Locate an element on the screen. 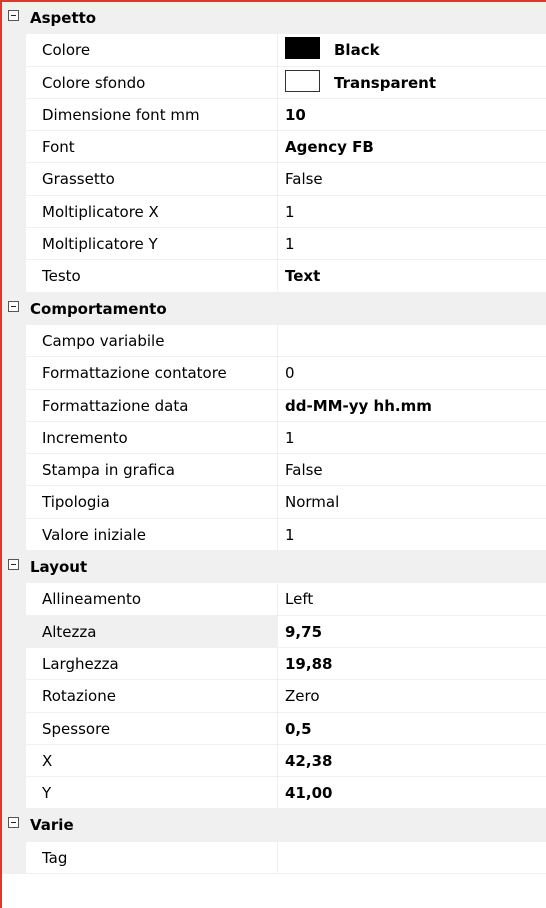 The image size is (546, 908). property-name: Colore is located at coordinates (152, 50).